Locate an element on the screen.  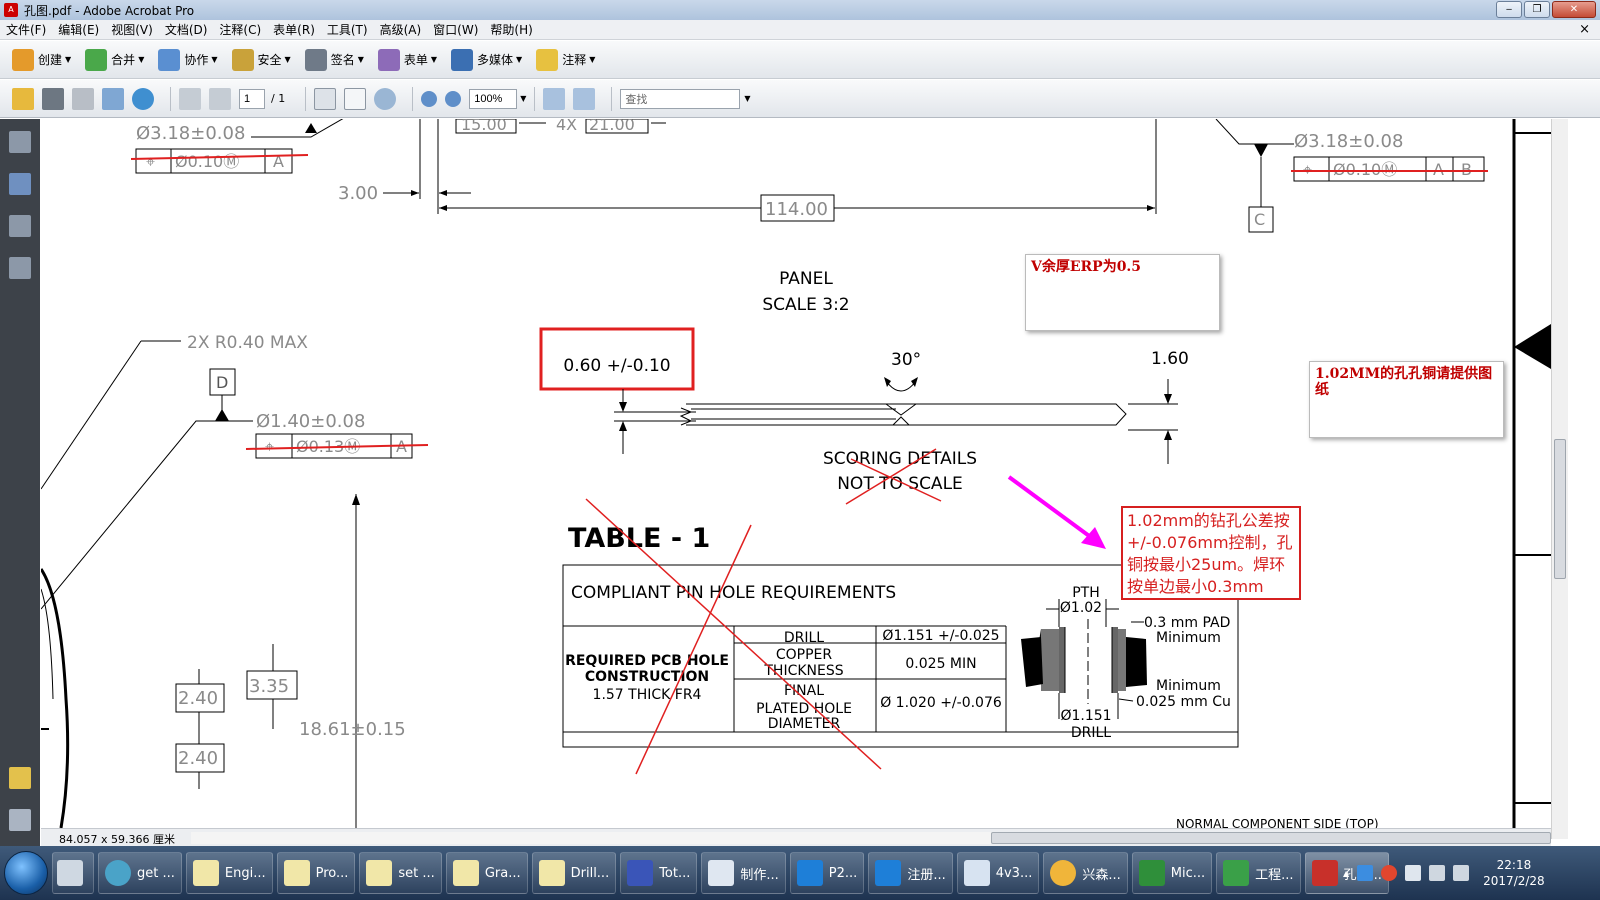
restore-button: ❐ is located at coordinates (1537, 9).